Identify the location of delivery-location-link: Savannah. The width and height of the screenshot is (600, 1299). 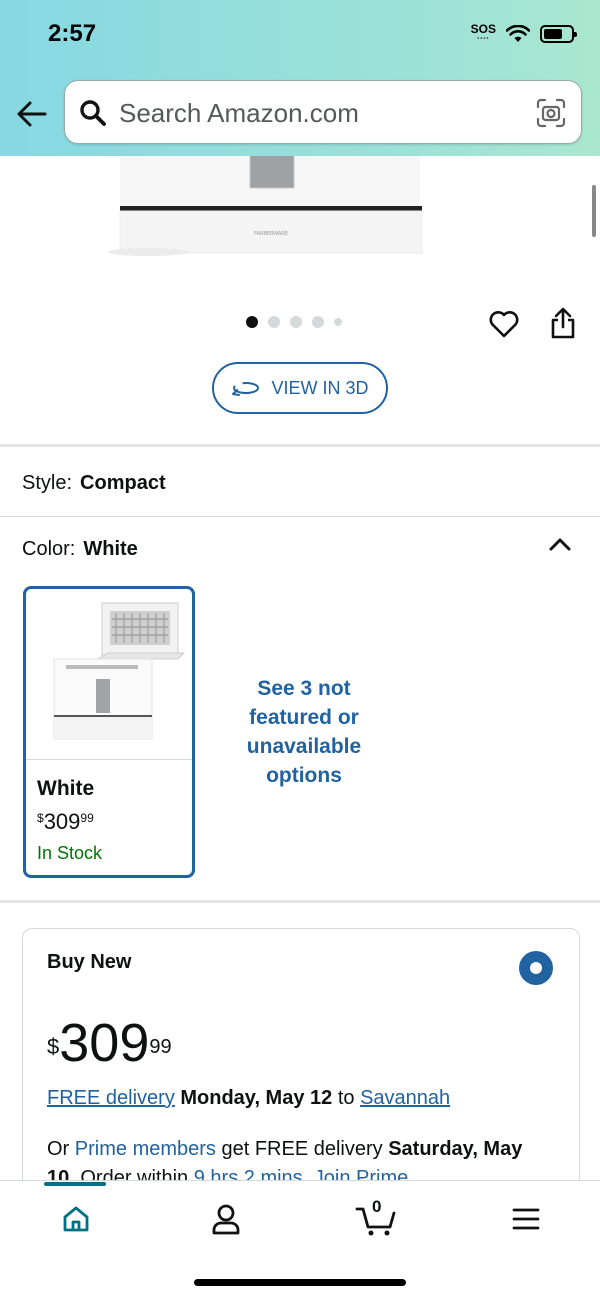
(405, 1098).